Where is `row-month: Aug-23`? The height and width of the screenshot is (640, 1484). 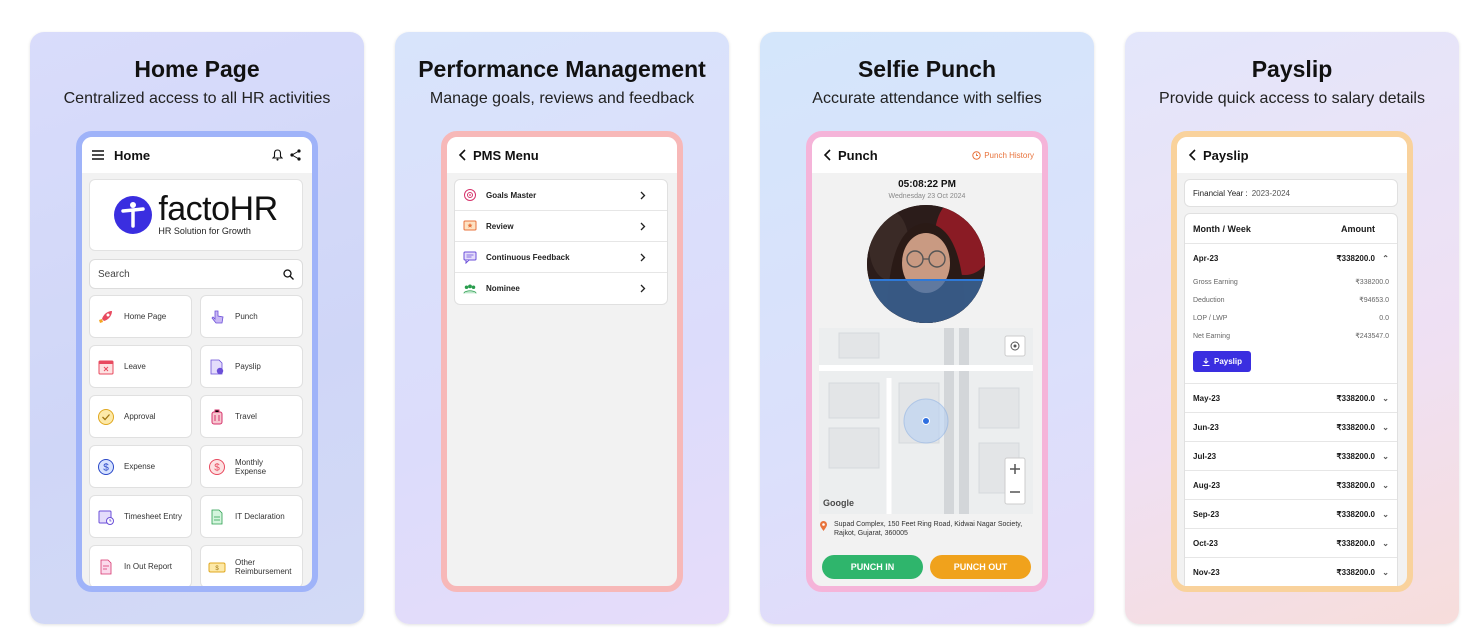 row-month: Aug-23 is located at coordinates (1207, 485).